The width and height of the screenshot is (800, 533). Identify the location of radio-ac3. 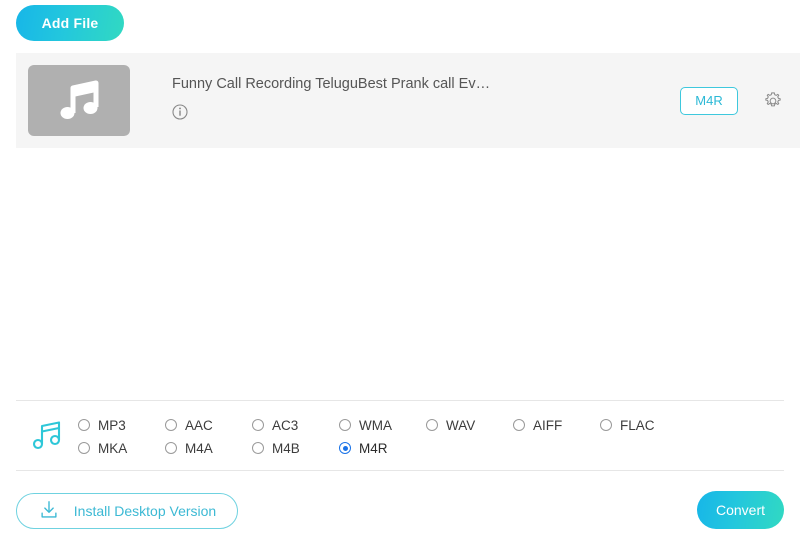
(258, 425).